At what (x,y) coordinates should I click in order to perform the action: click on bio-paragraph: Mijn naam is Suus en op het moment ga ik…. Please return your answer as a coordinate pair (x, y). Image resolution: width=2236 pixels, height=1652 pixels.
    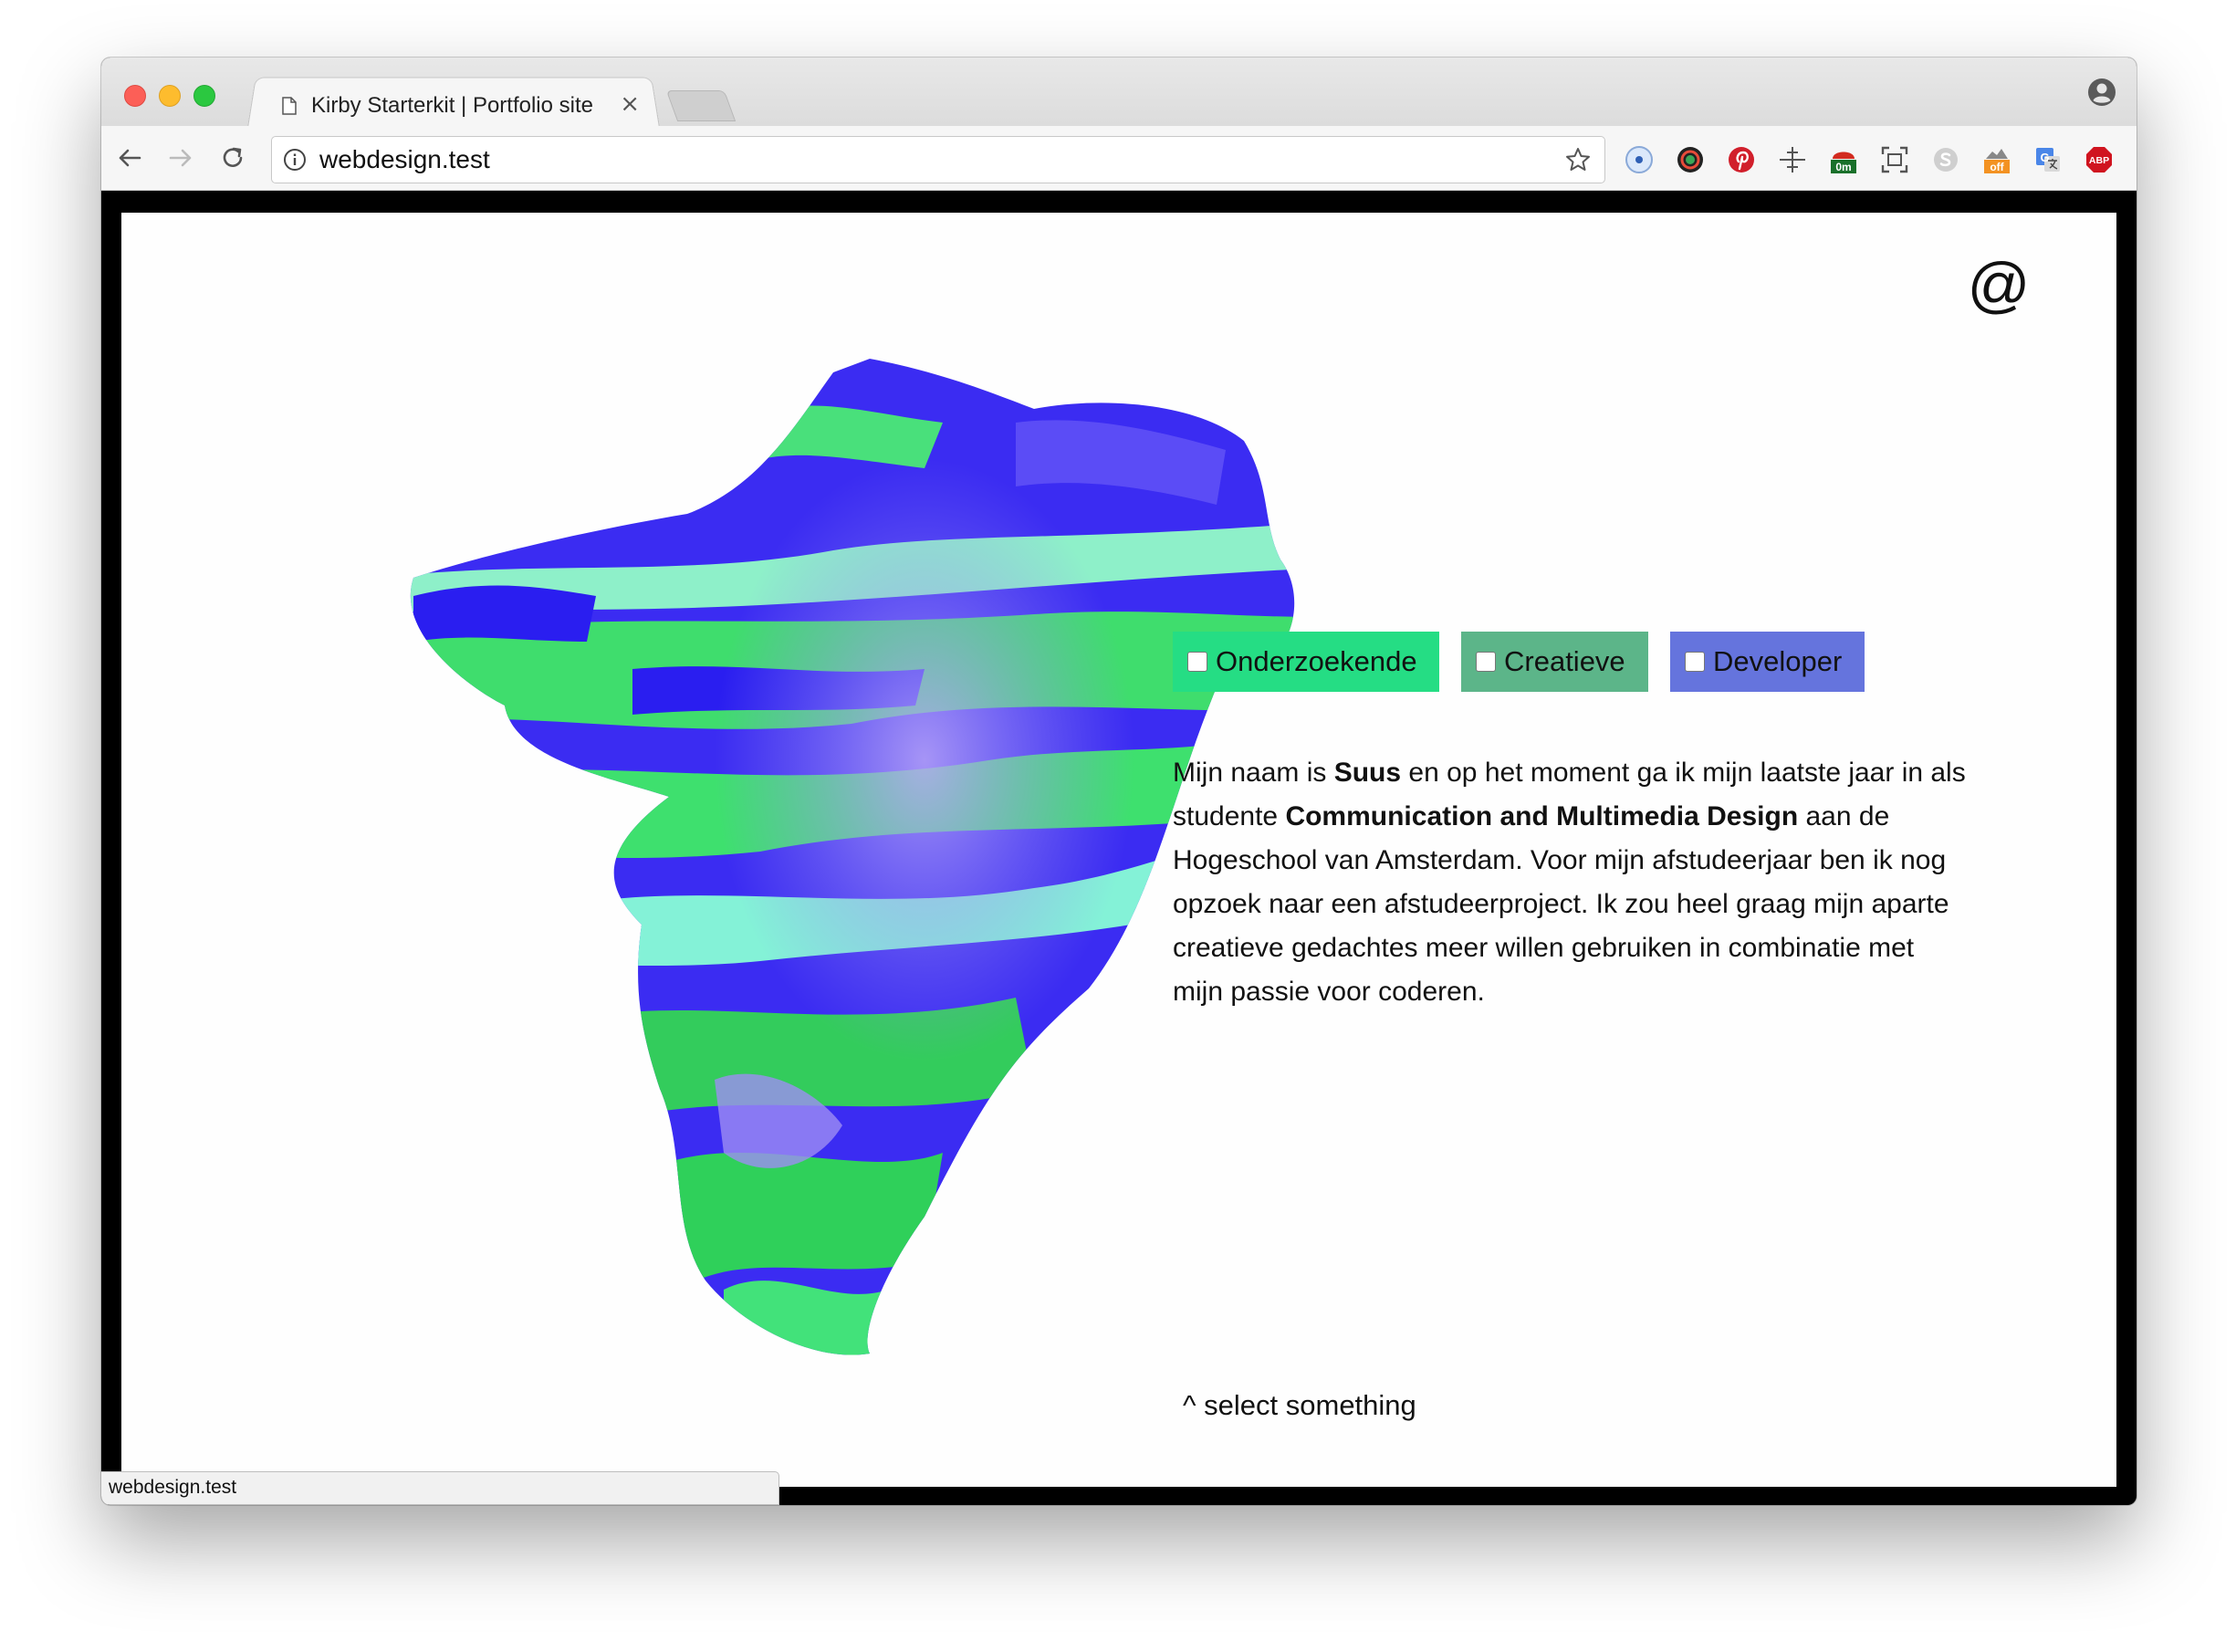
    Looking at the image, I should click on (1569, 882).